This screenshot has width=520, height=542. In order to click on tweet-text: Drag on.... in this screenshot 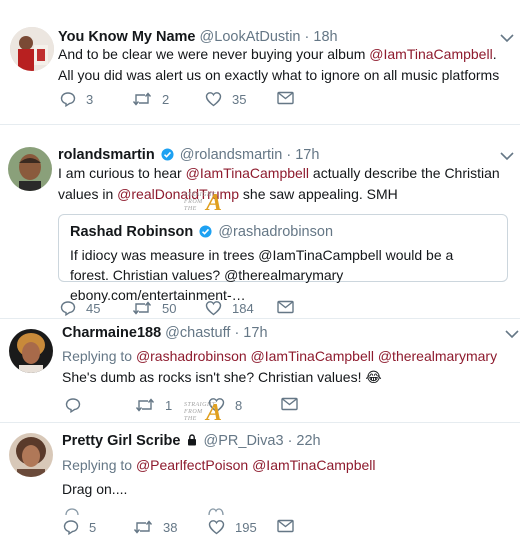, I will do `click(95, 489)`.